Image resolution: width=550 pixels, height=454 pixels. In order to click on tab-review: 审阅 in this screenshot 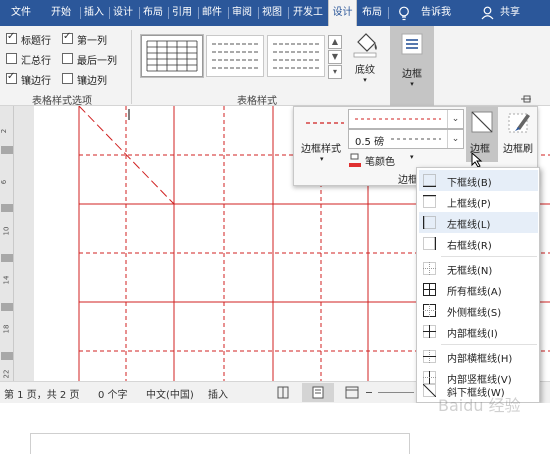, I will do `click(242, 13)`.